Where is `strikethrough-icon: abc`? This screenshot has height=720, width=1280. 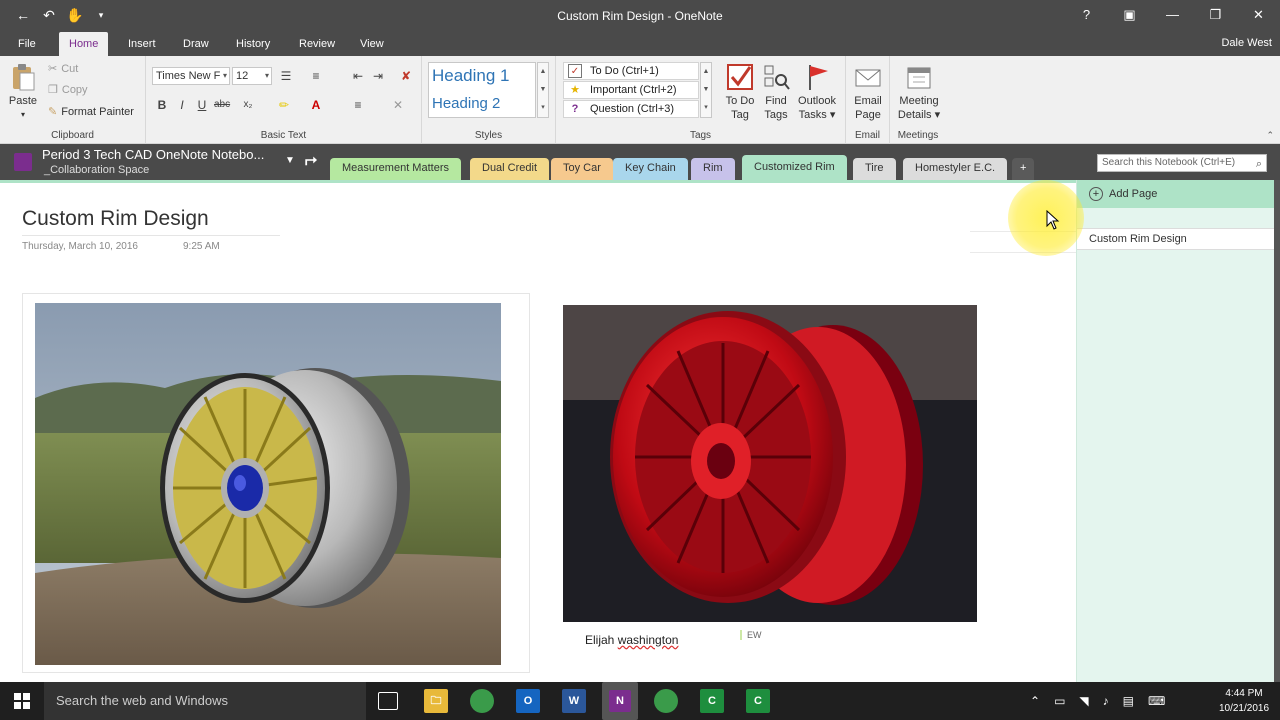
strikethrough-icon: abc is located at coordinates (222, 105).